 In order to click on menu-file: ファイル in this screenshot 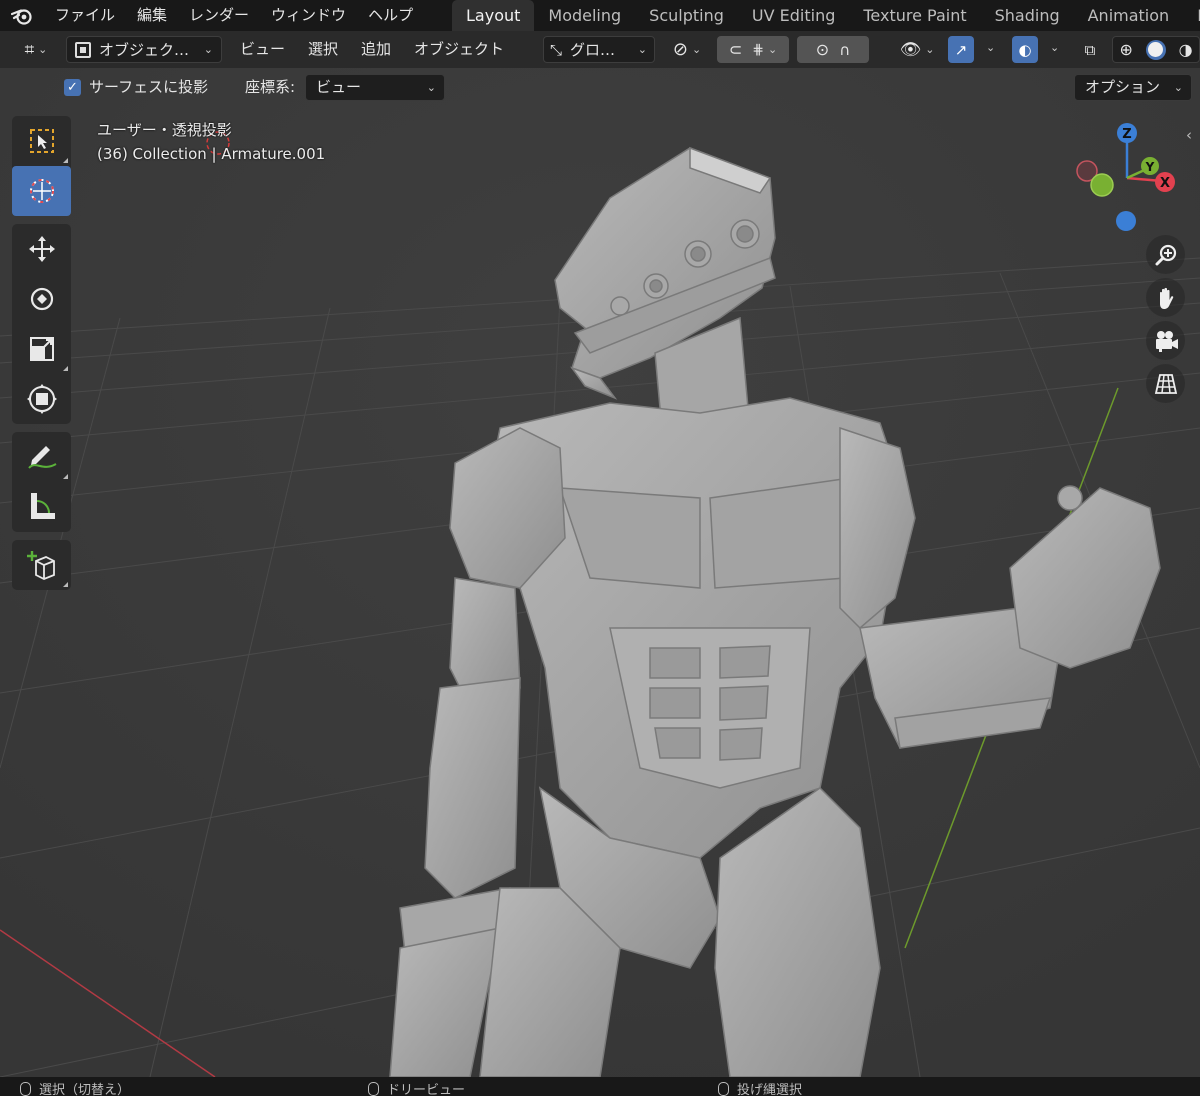, I will do `click(85, 15)`.